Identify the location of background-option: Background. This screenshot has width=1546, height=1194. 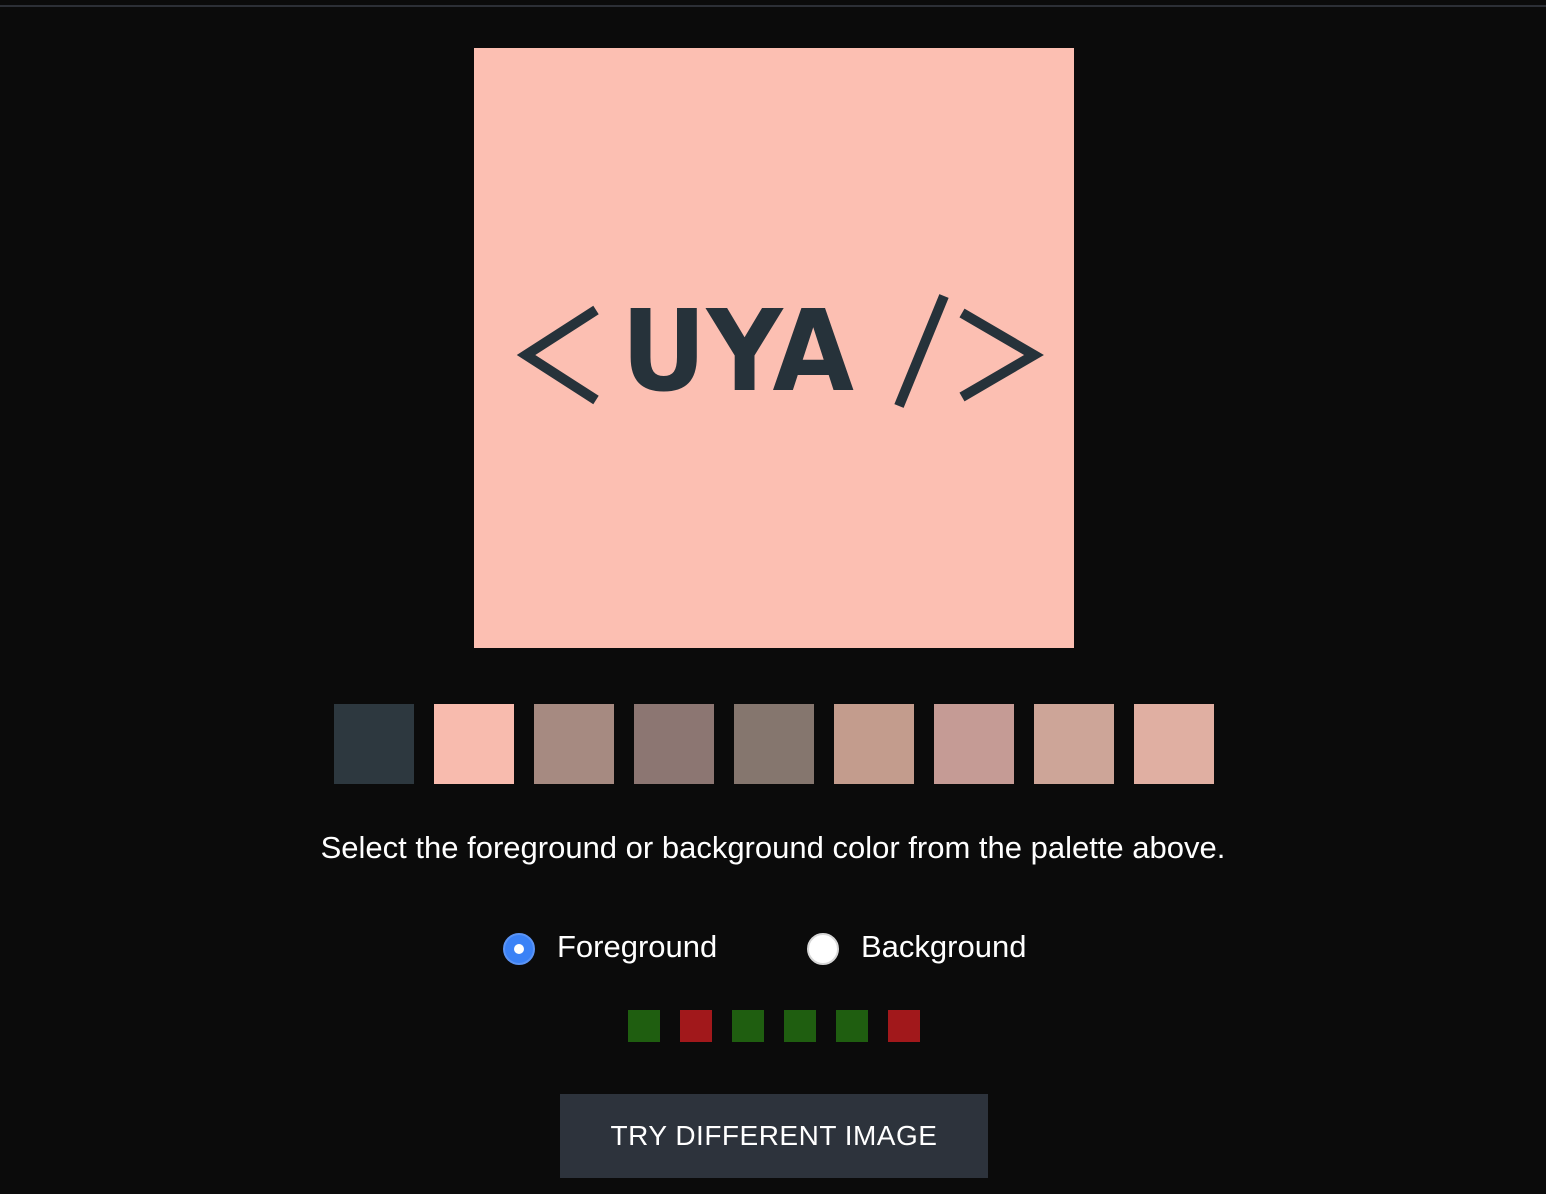
(916, 947).